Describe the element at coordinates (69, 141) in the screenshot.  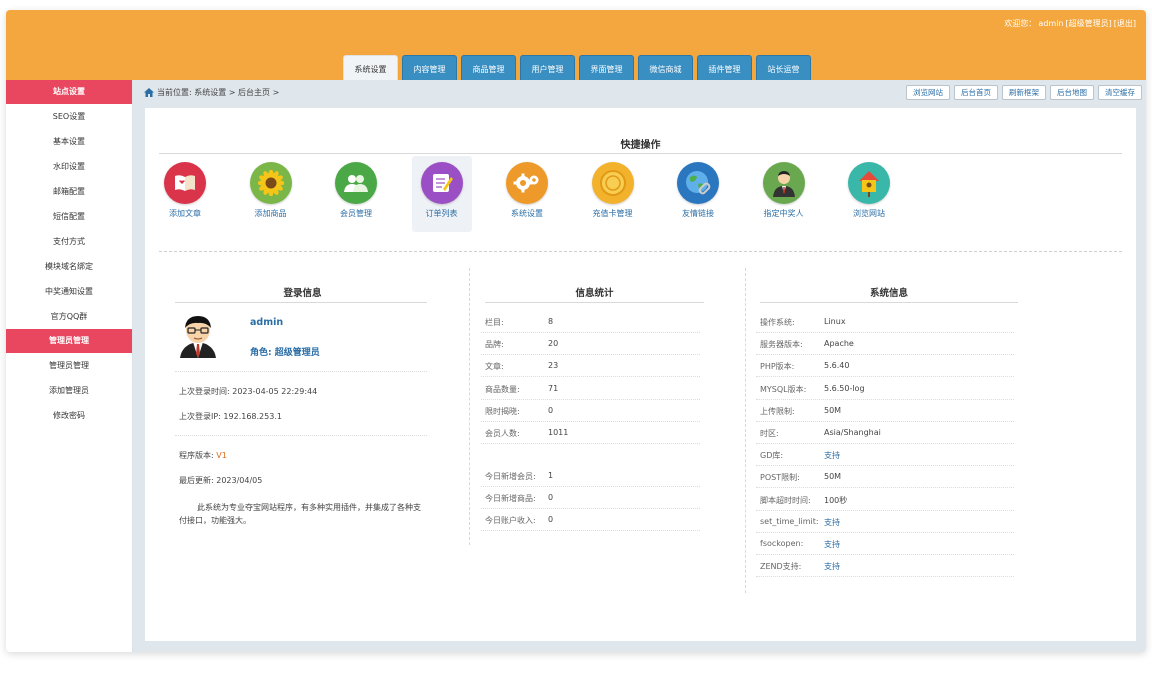
I see `sidebar-item: 基本设置` at that location.